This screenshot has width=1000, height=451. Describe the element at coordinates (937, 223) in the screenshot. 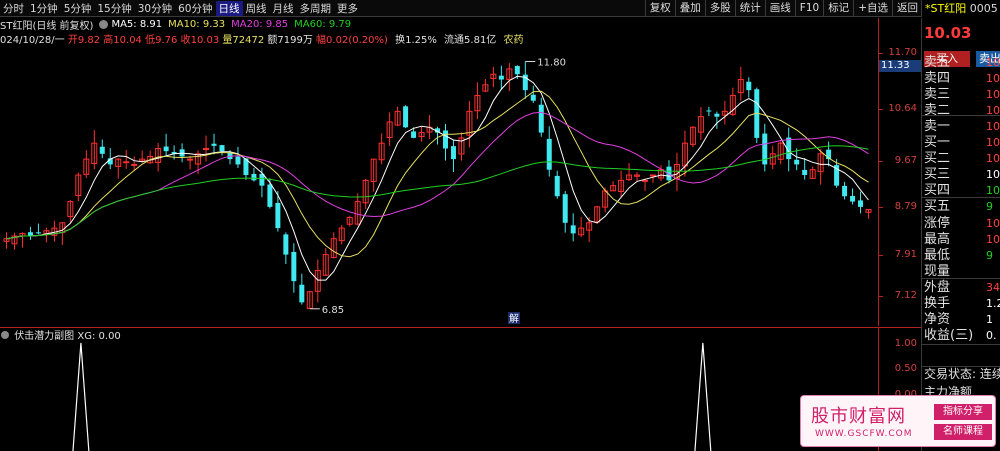

I see `book-row-label: 涨停` at that location.